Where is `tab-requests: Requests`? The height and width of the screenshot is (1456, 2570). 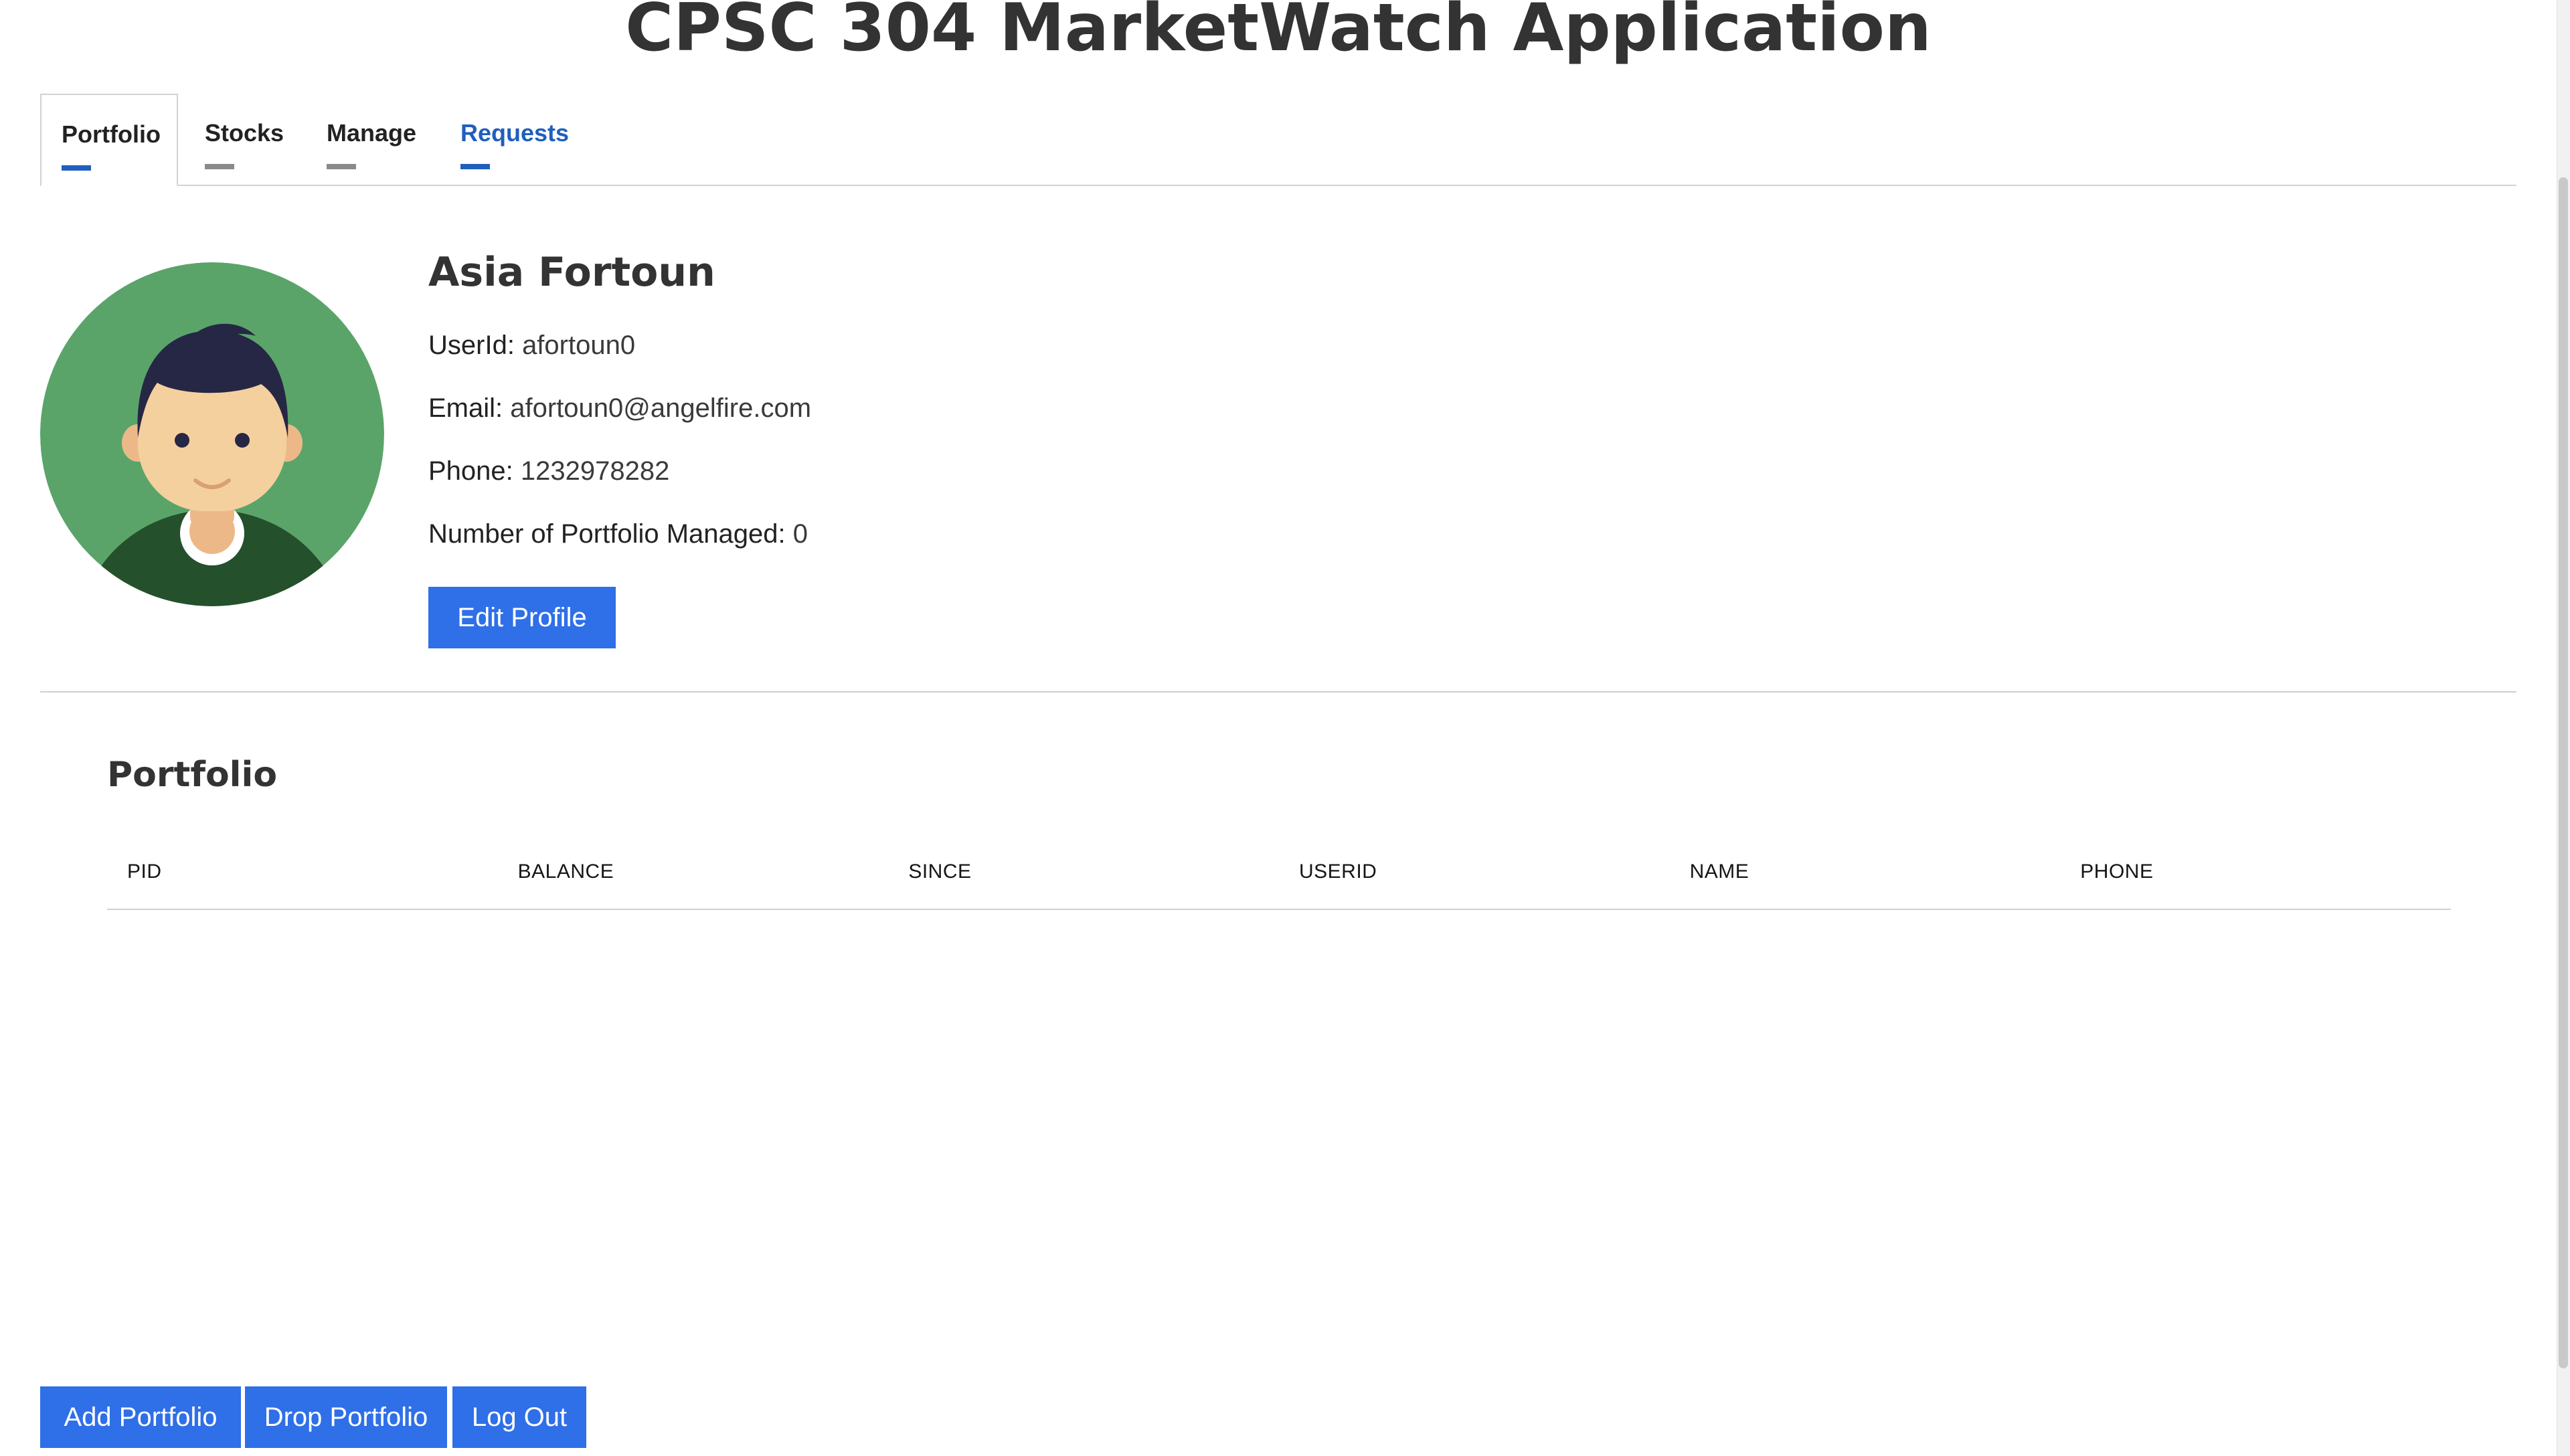 tab-requests: Requests is located at coordinates (520, 139).